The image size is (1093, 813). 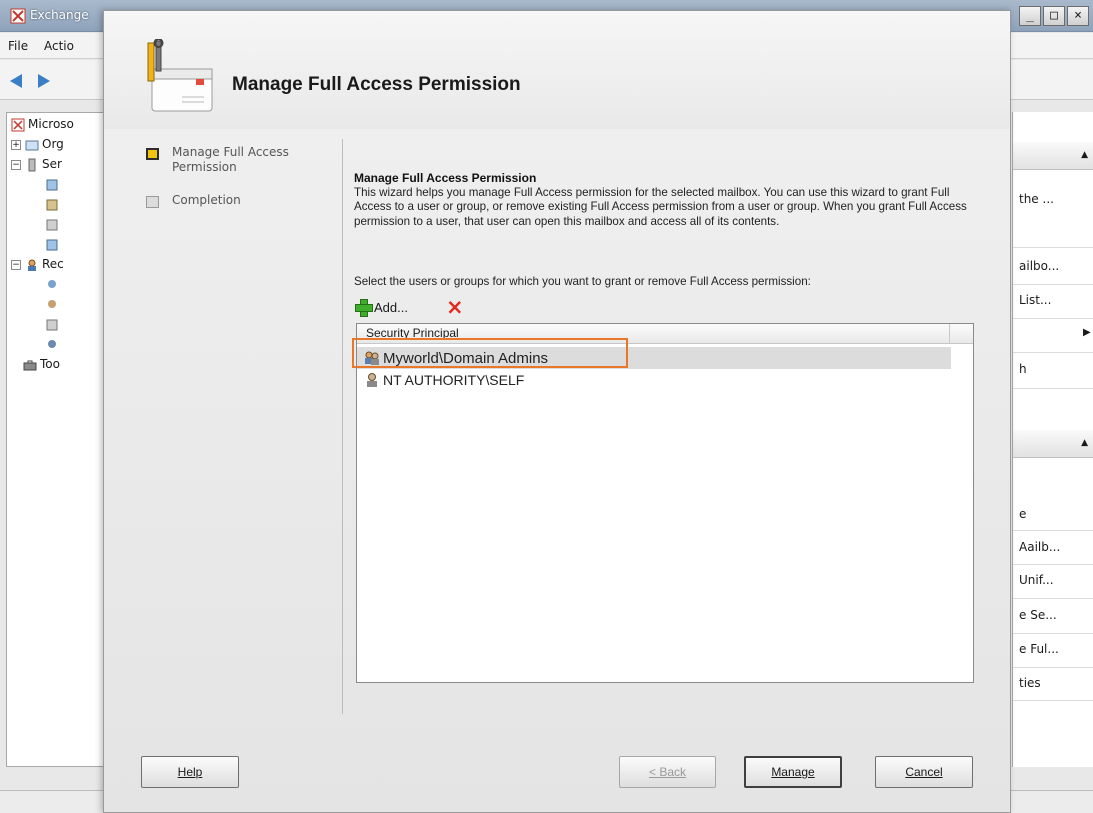 I want to click on step-completion: Completion, so click(x=234, y=200).